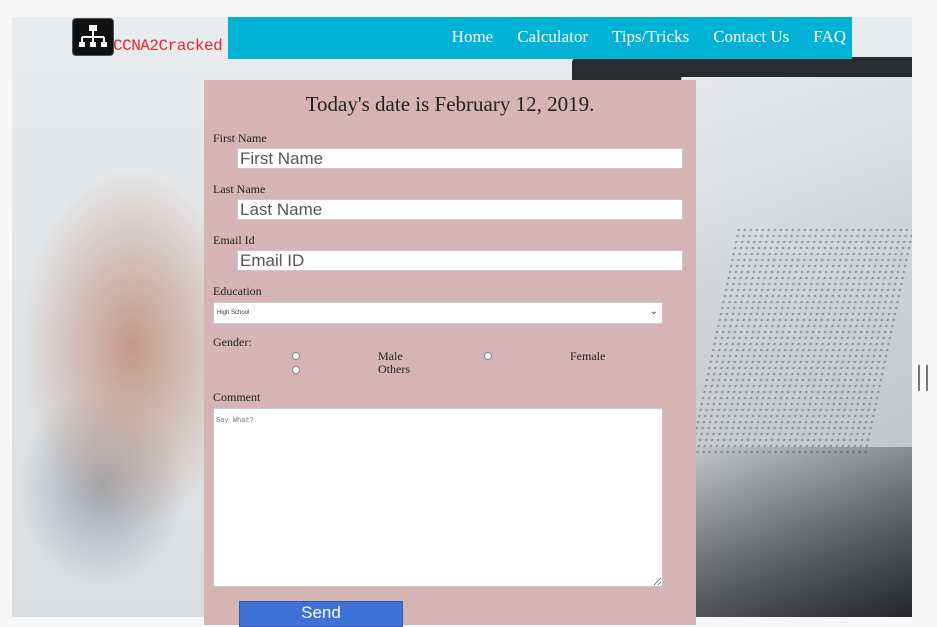 Image resolution: width=937 pixels, height=627 pixels. What do you see at coordinates (234, 240) in the screenshot?
I see `email-label: Email Id` at bounding box center [234, 240].